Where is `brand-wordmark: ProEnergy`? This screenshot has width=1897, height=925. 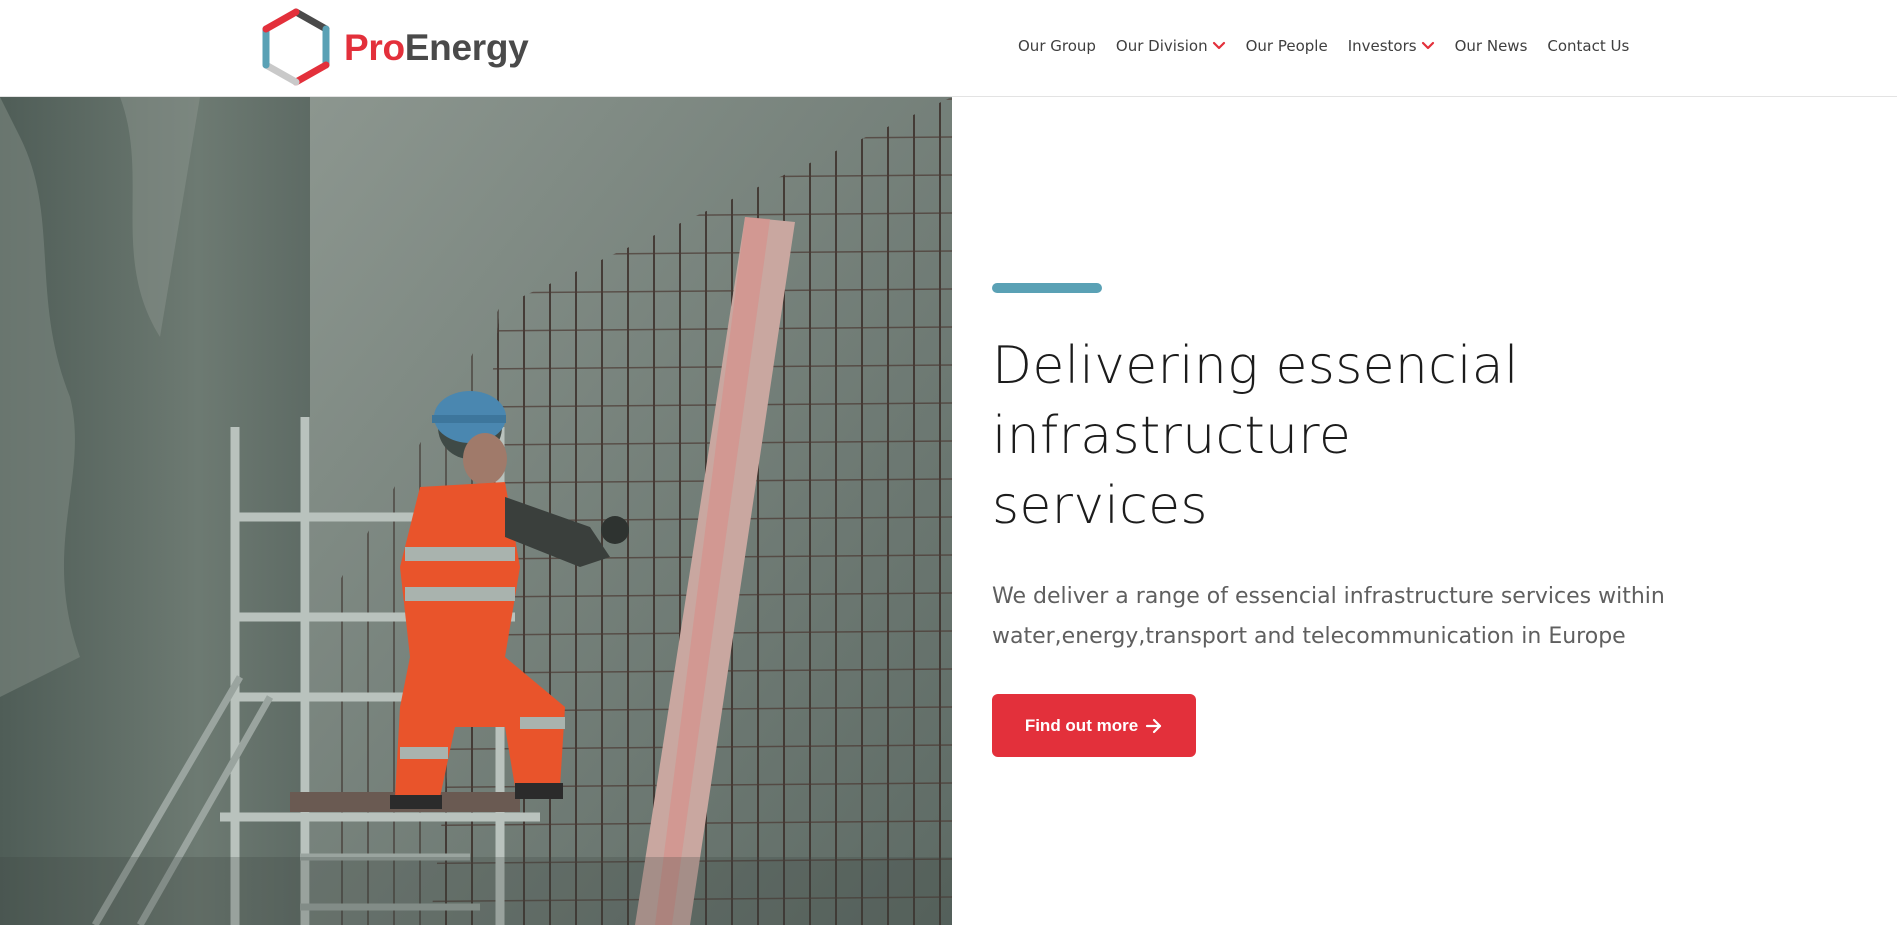 brand-wordmark: ProEnergy is located at coordinates (436, 47).